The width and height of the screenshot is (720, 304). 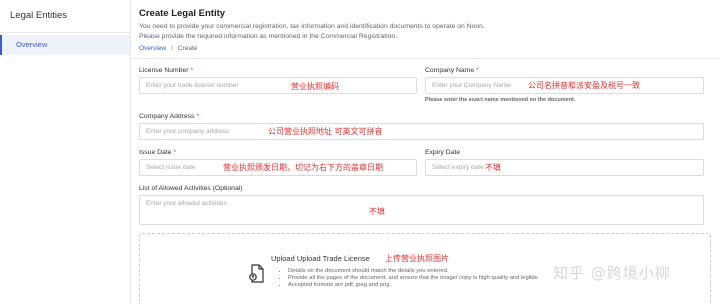 What do you see at coordinates (421, 210) in the screenshot?
I see `activities-textarea: Enter your allowed activities` at bounding box center [421, 210].